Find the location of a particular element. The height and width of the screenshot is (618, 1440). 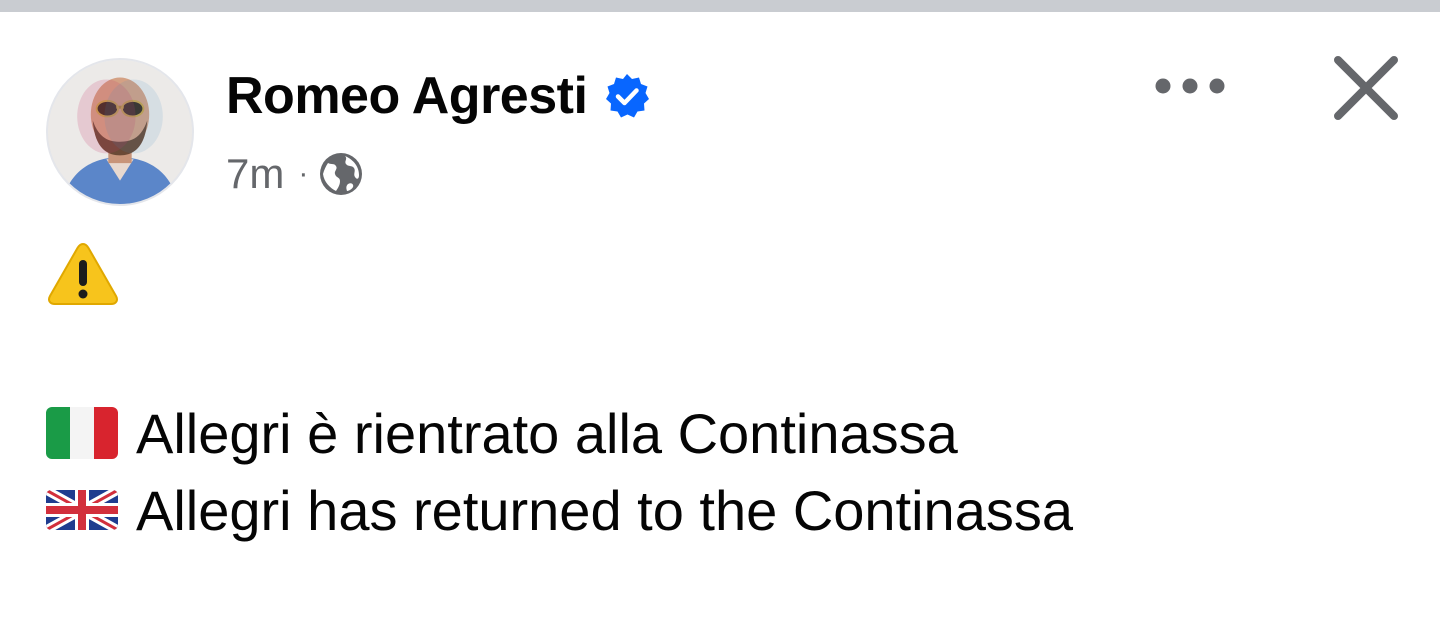

more-options-icon is located at coordinates (1190, 86).